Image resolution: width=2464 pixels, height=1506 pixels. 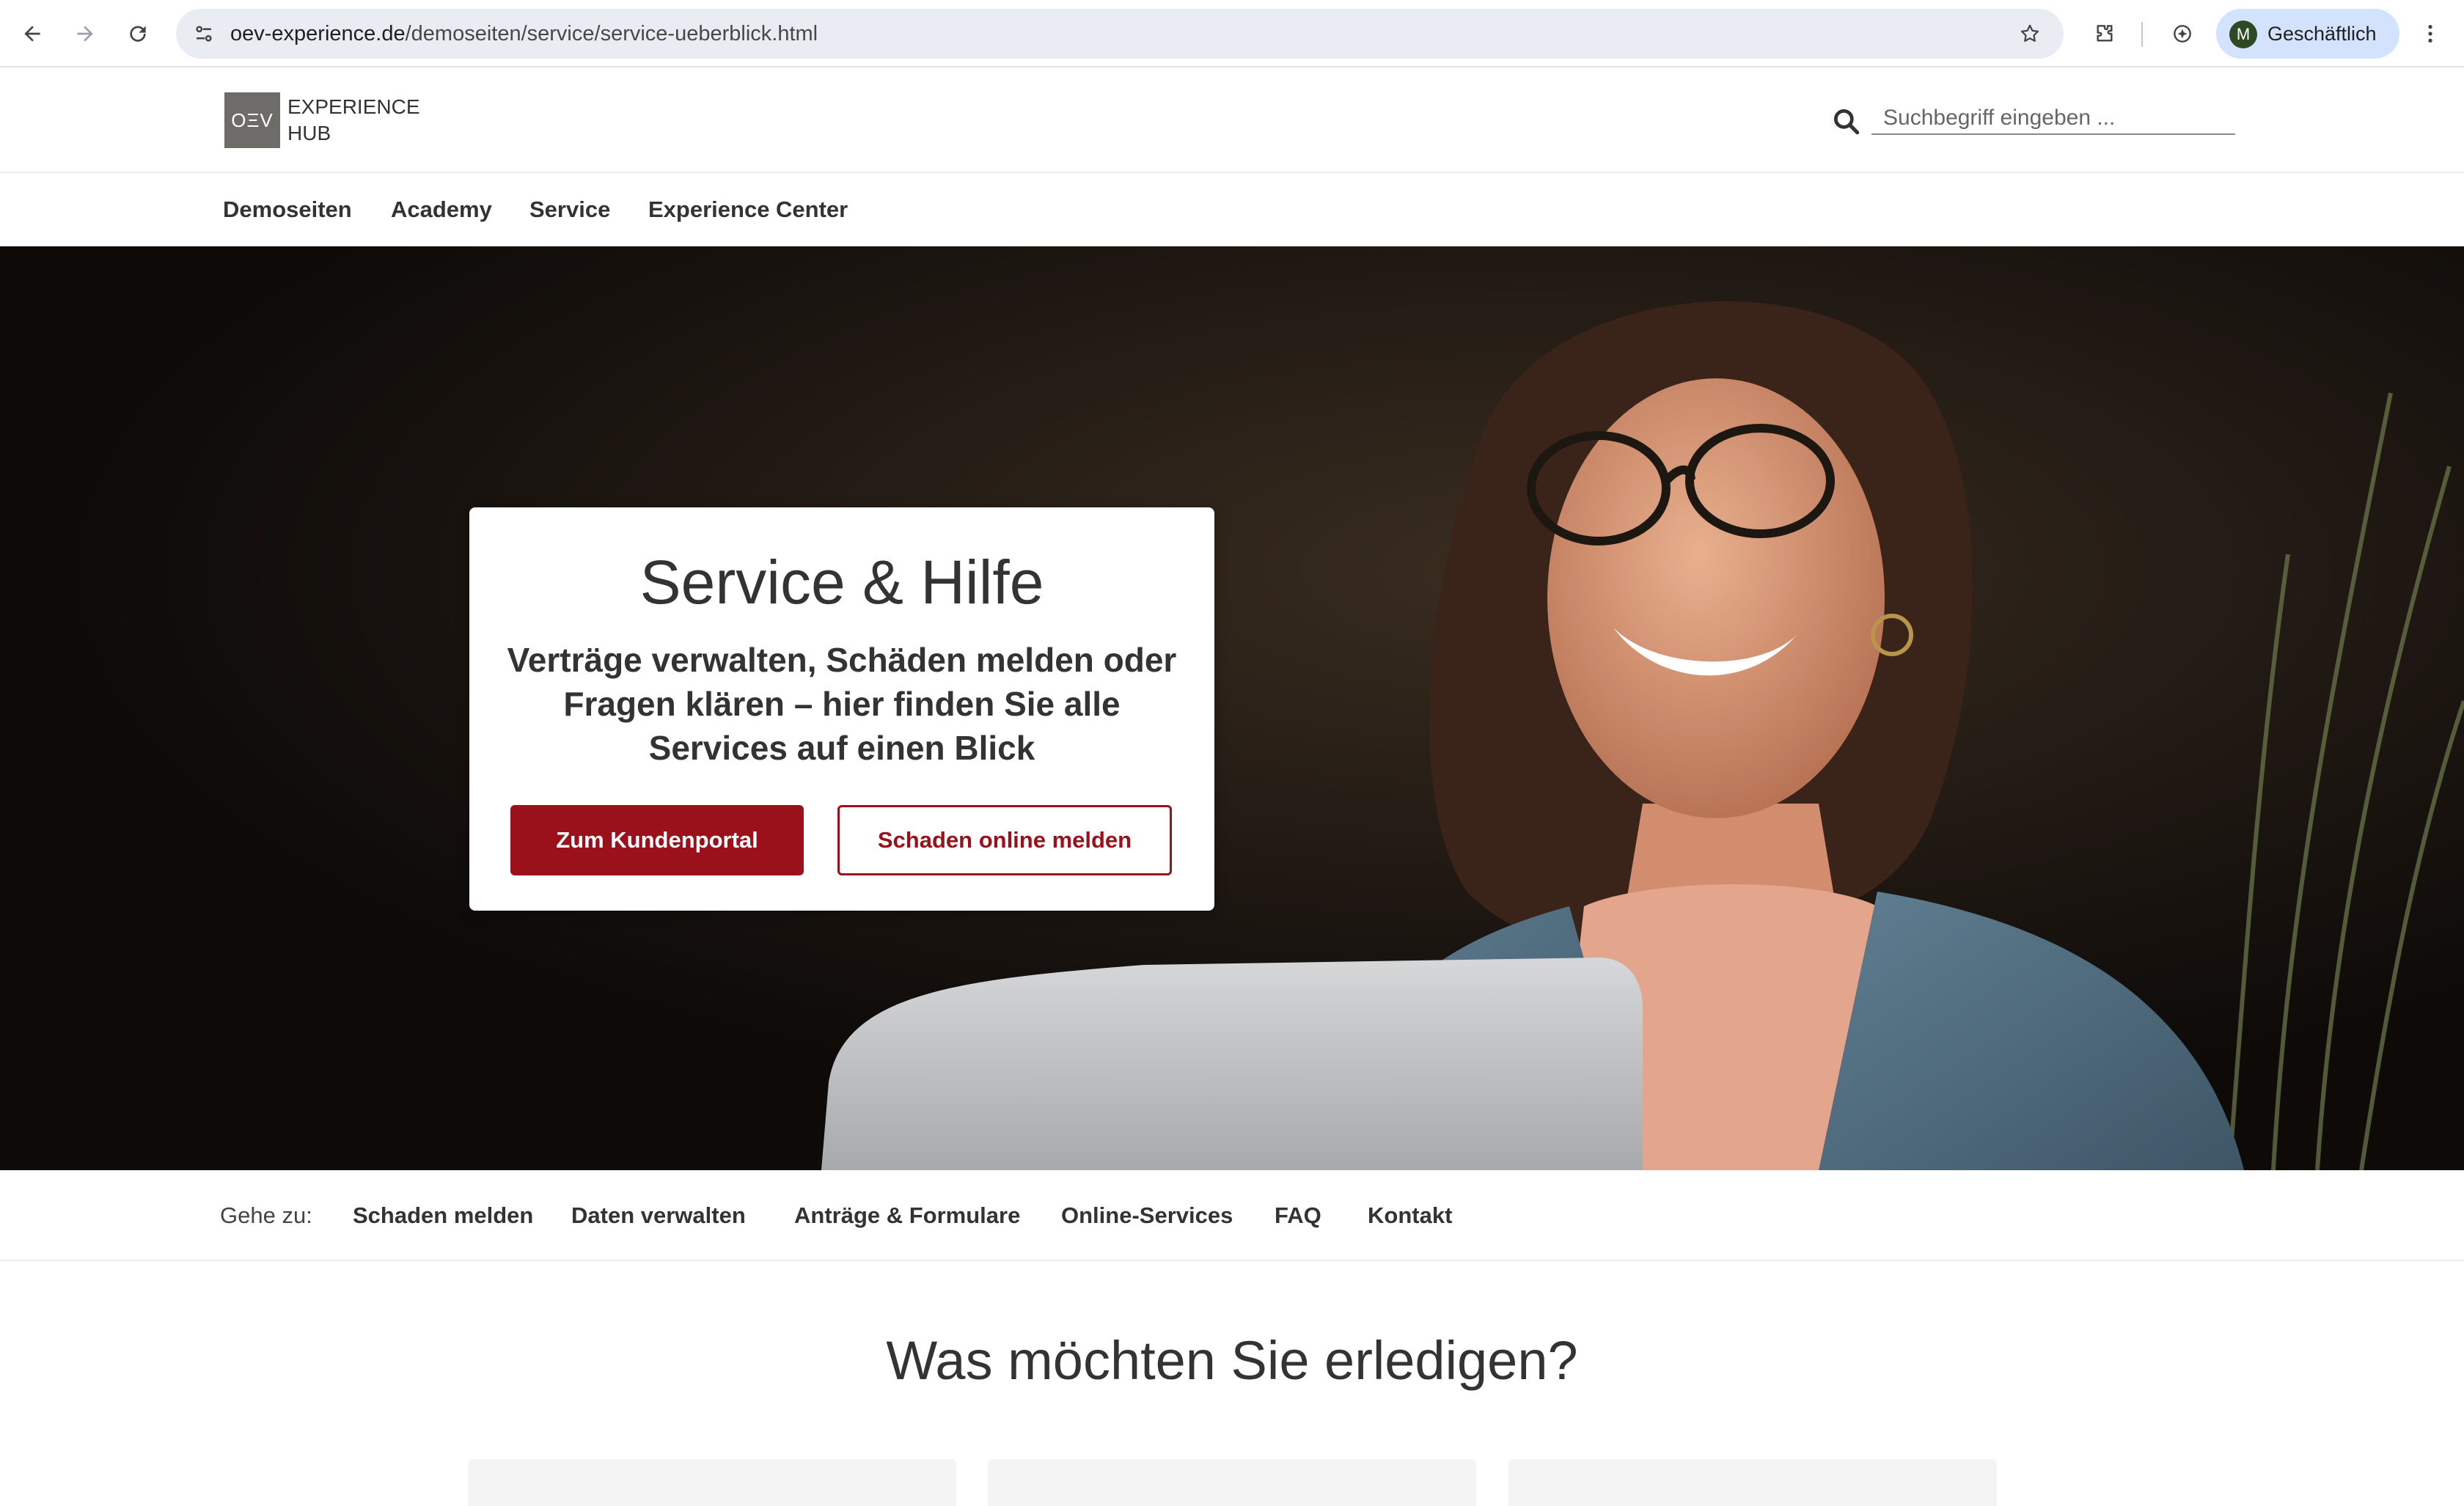 What do you see at coordinates (287, 209) in the screenshot?
I see `nav-item-demoseiten: Demoseiten` at bounding box center [287, 209].